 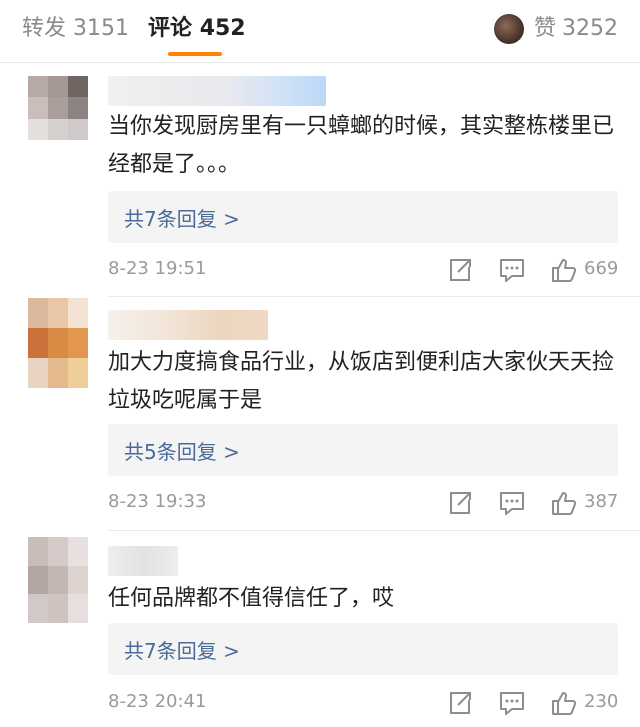 What do you see at coordinates (364, 704) in the screenshot?
I see `comment-meta: 8-23 20:41 230` at bounding box center [364, 704].